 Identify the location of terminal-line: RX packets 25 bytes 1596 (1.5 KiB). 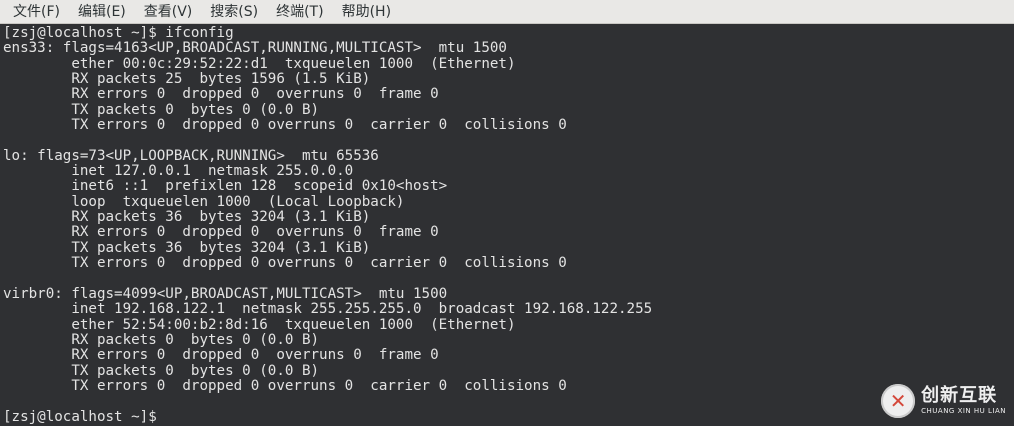
(187, 79).